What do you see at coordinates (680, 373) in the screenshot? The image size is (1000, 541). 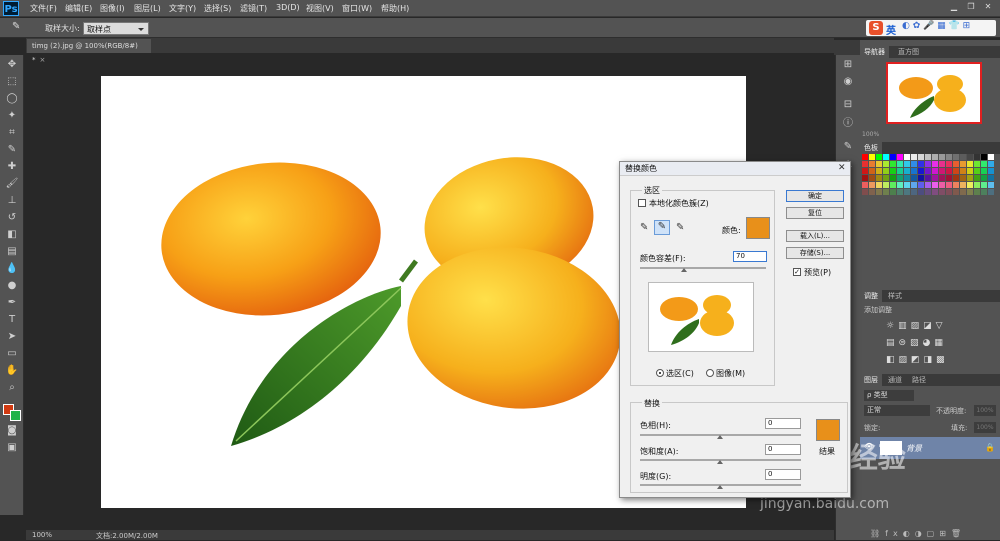 I see `radio-selection-label: 选区(C)` at bounding box center [680, 373].